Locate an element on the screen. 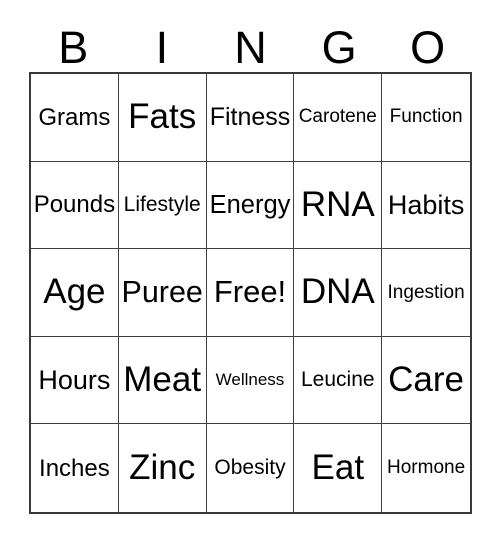 The image size is (500, 544). bingo-cell-label: Fitness is located at coordinates (250, 117).